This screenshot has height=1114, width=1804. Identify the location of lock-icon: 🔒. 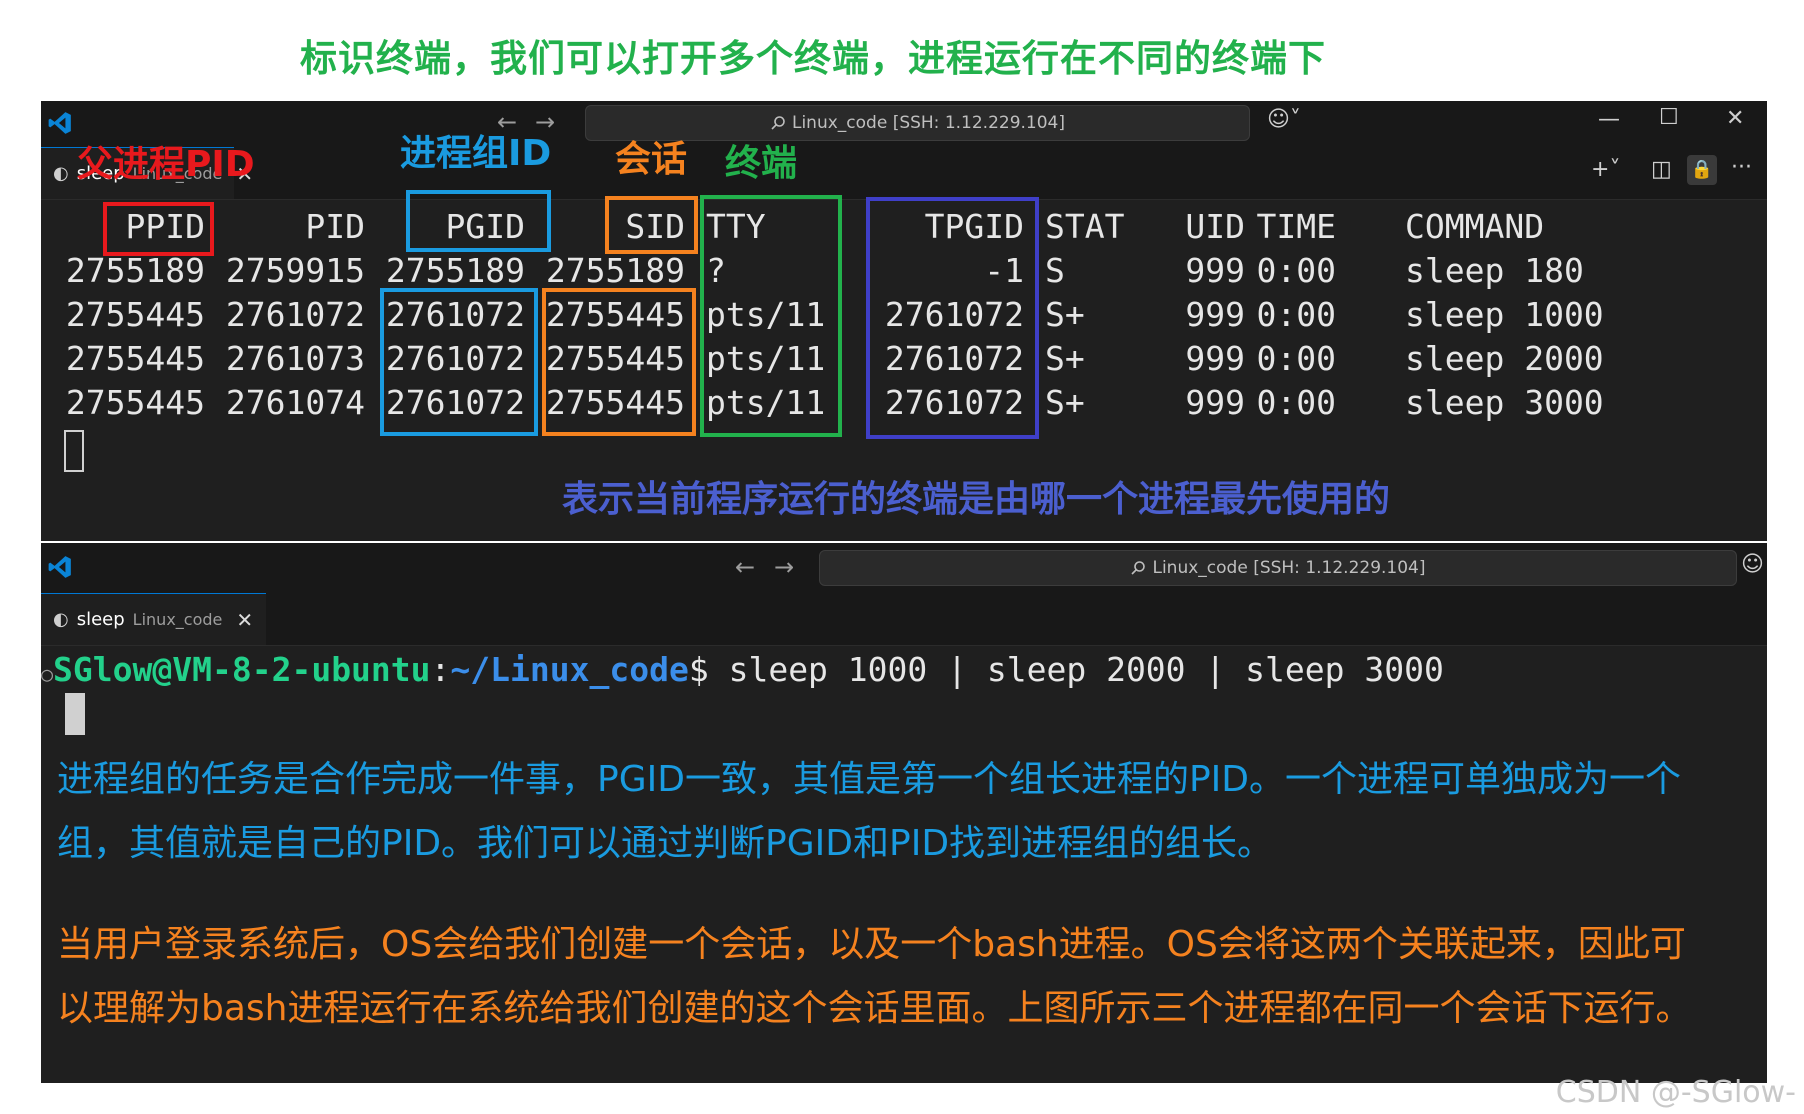
(1702, 170).